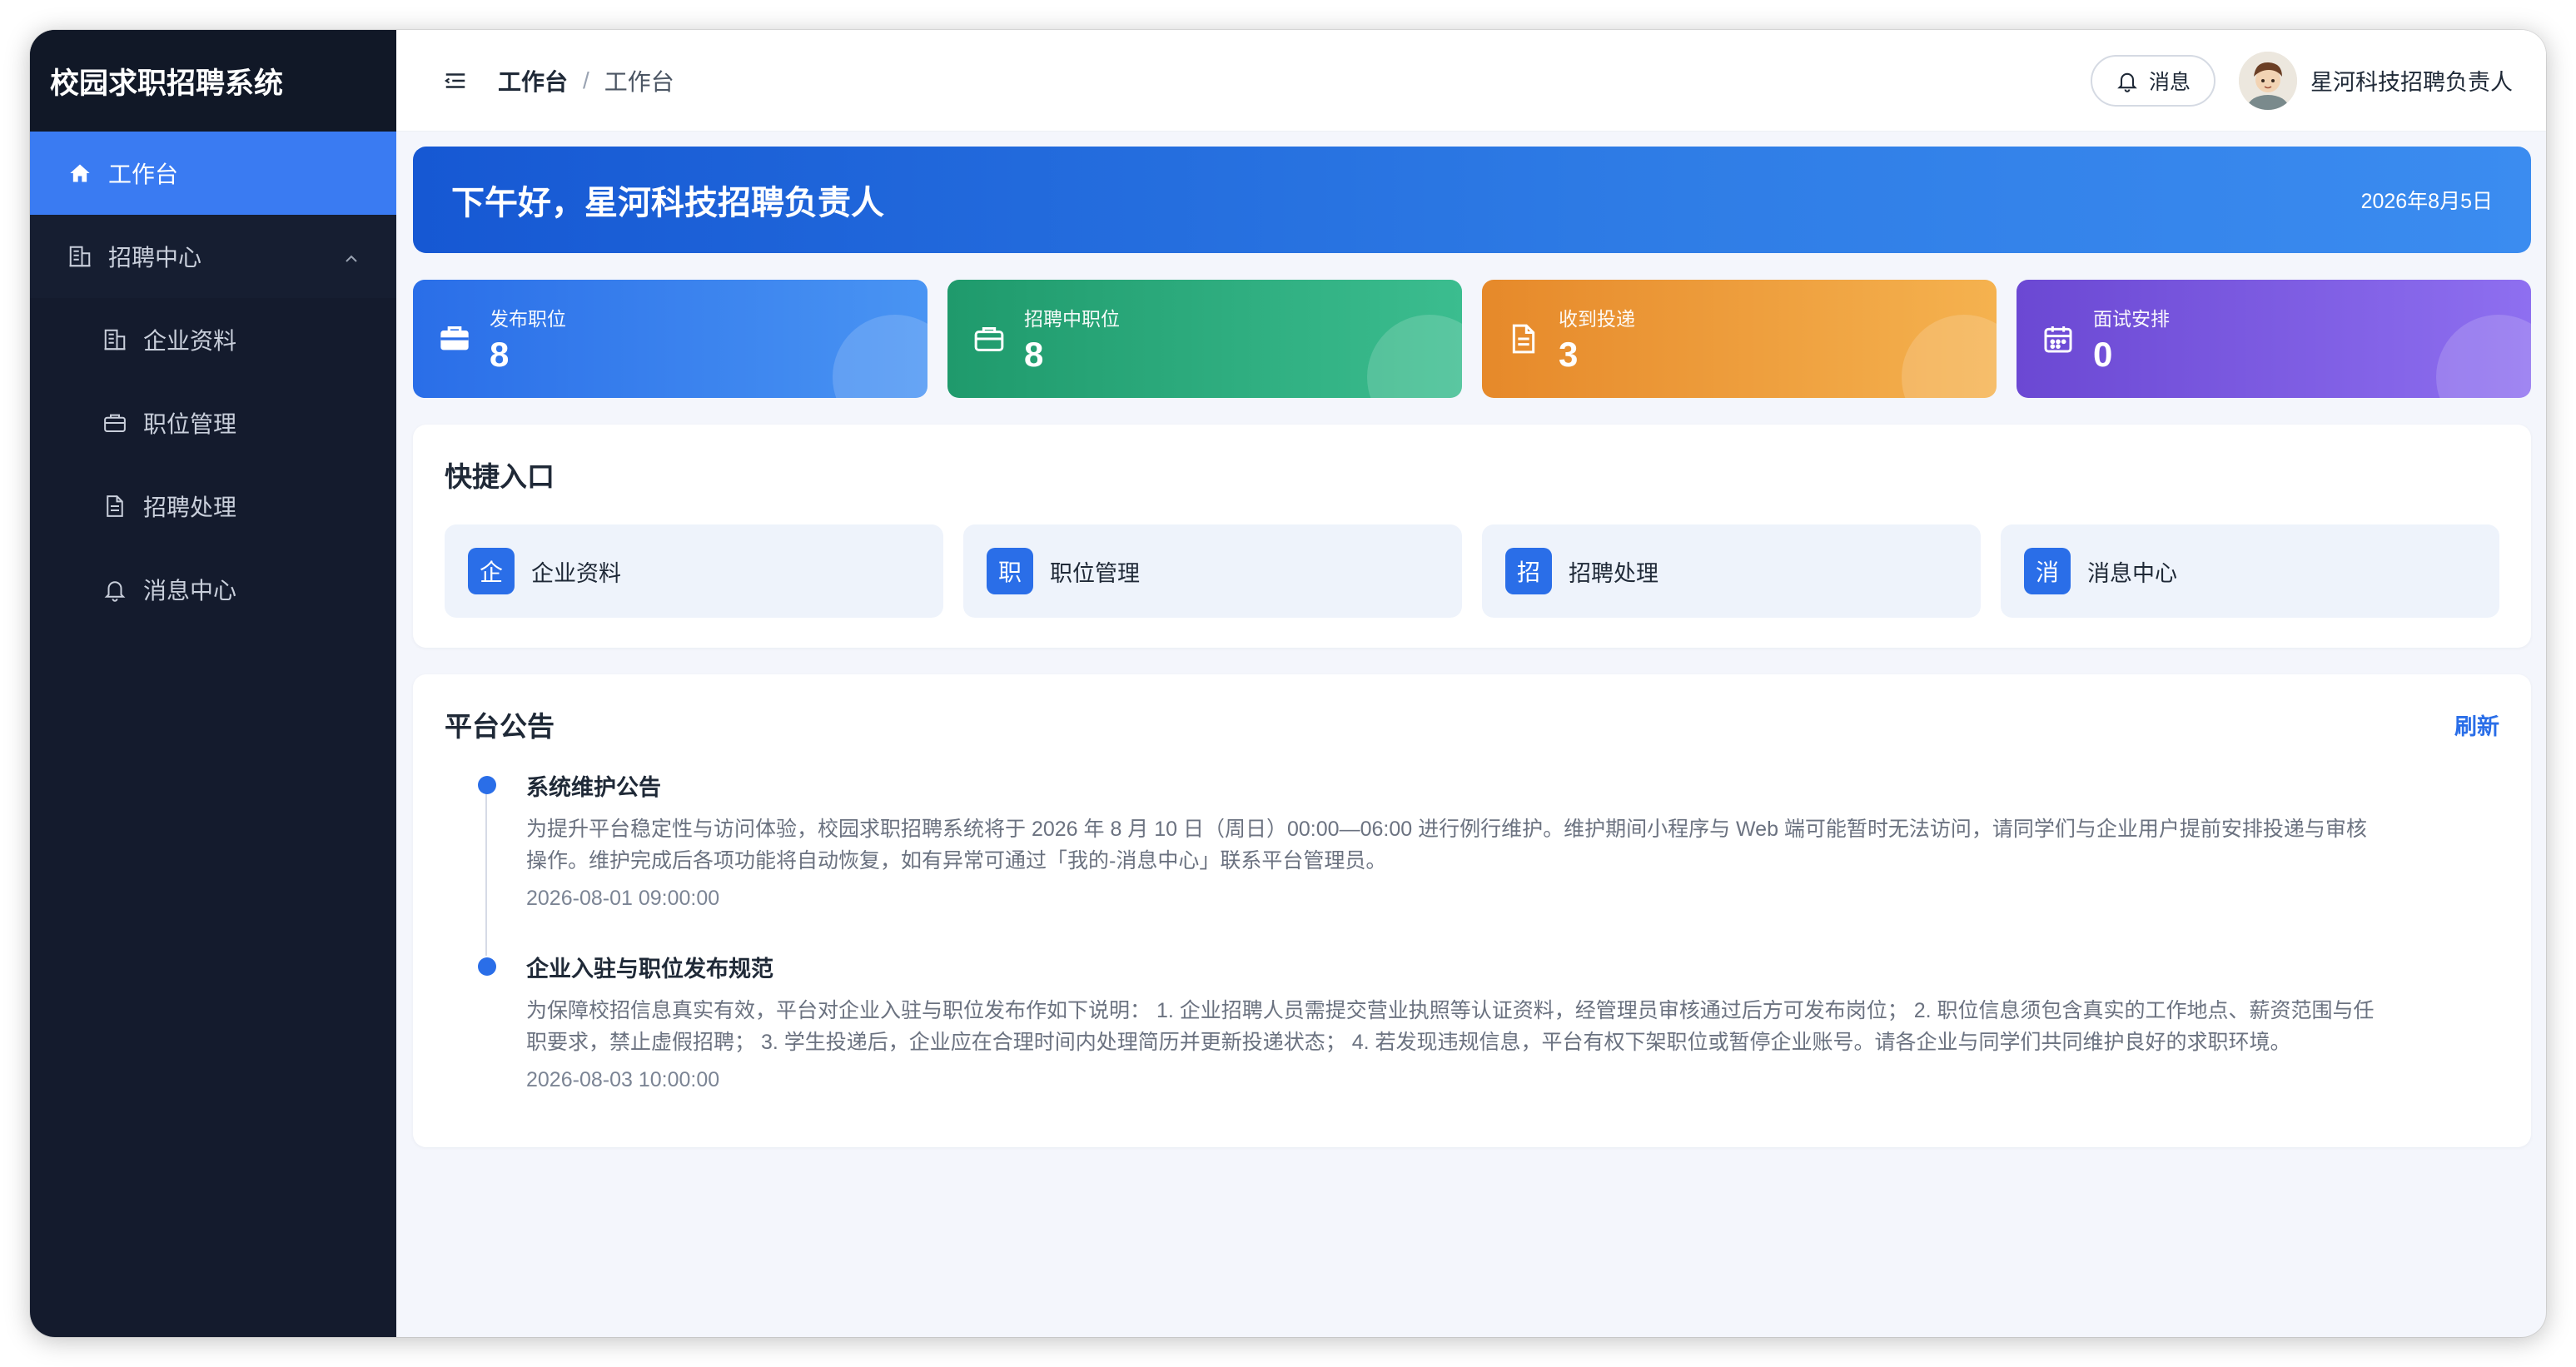 The height and width of the screenshot is (1367, 2576). I want to click on topbar: 工作台 / 工作台 消息 星河科技招聘负责人, so click(1471, 81).